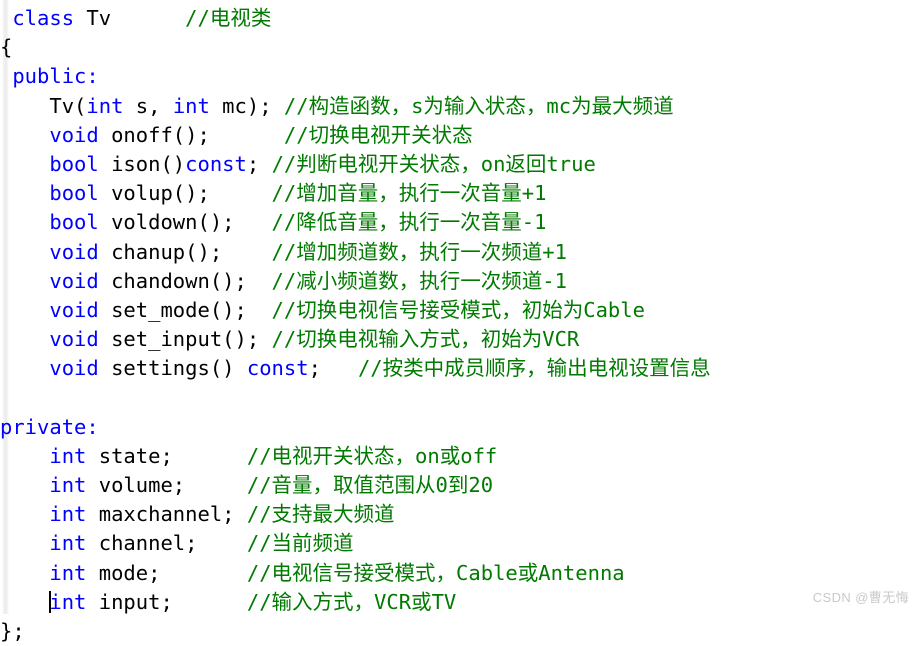 The height and width of the screenshot is (646, 921). Describe the element at coordinates (142, 163) in the screenshot. I see `code-identifier: ison()` at that location.